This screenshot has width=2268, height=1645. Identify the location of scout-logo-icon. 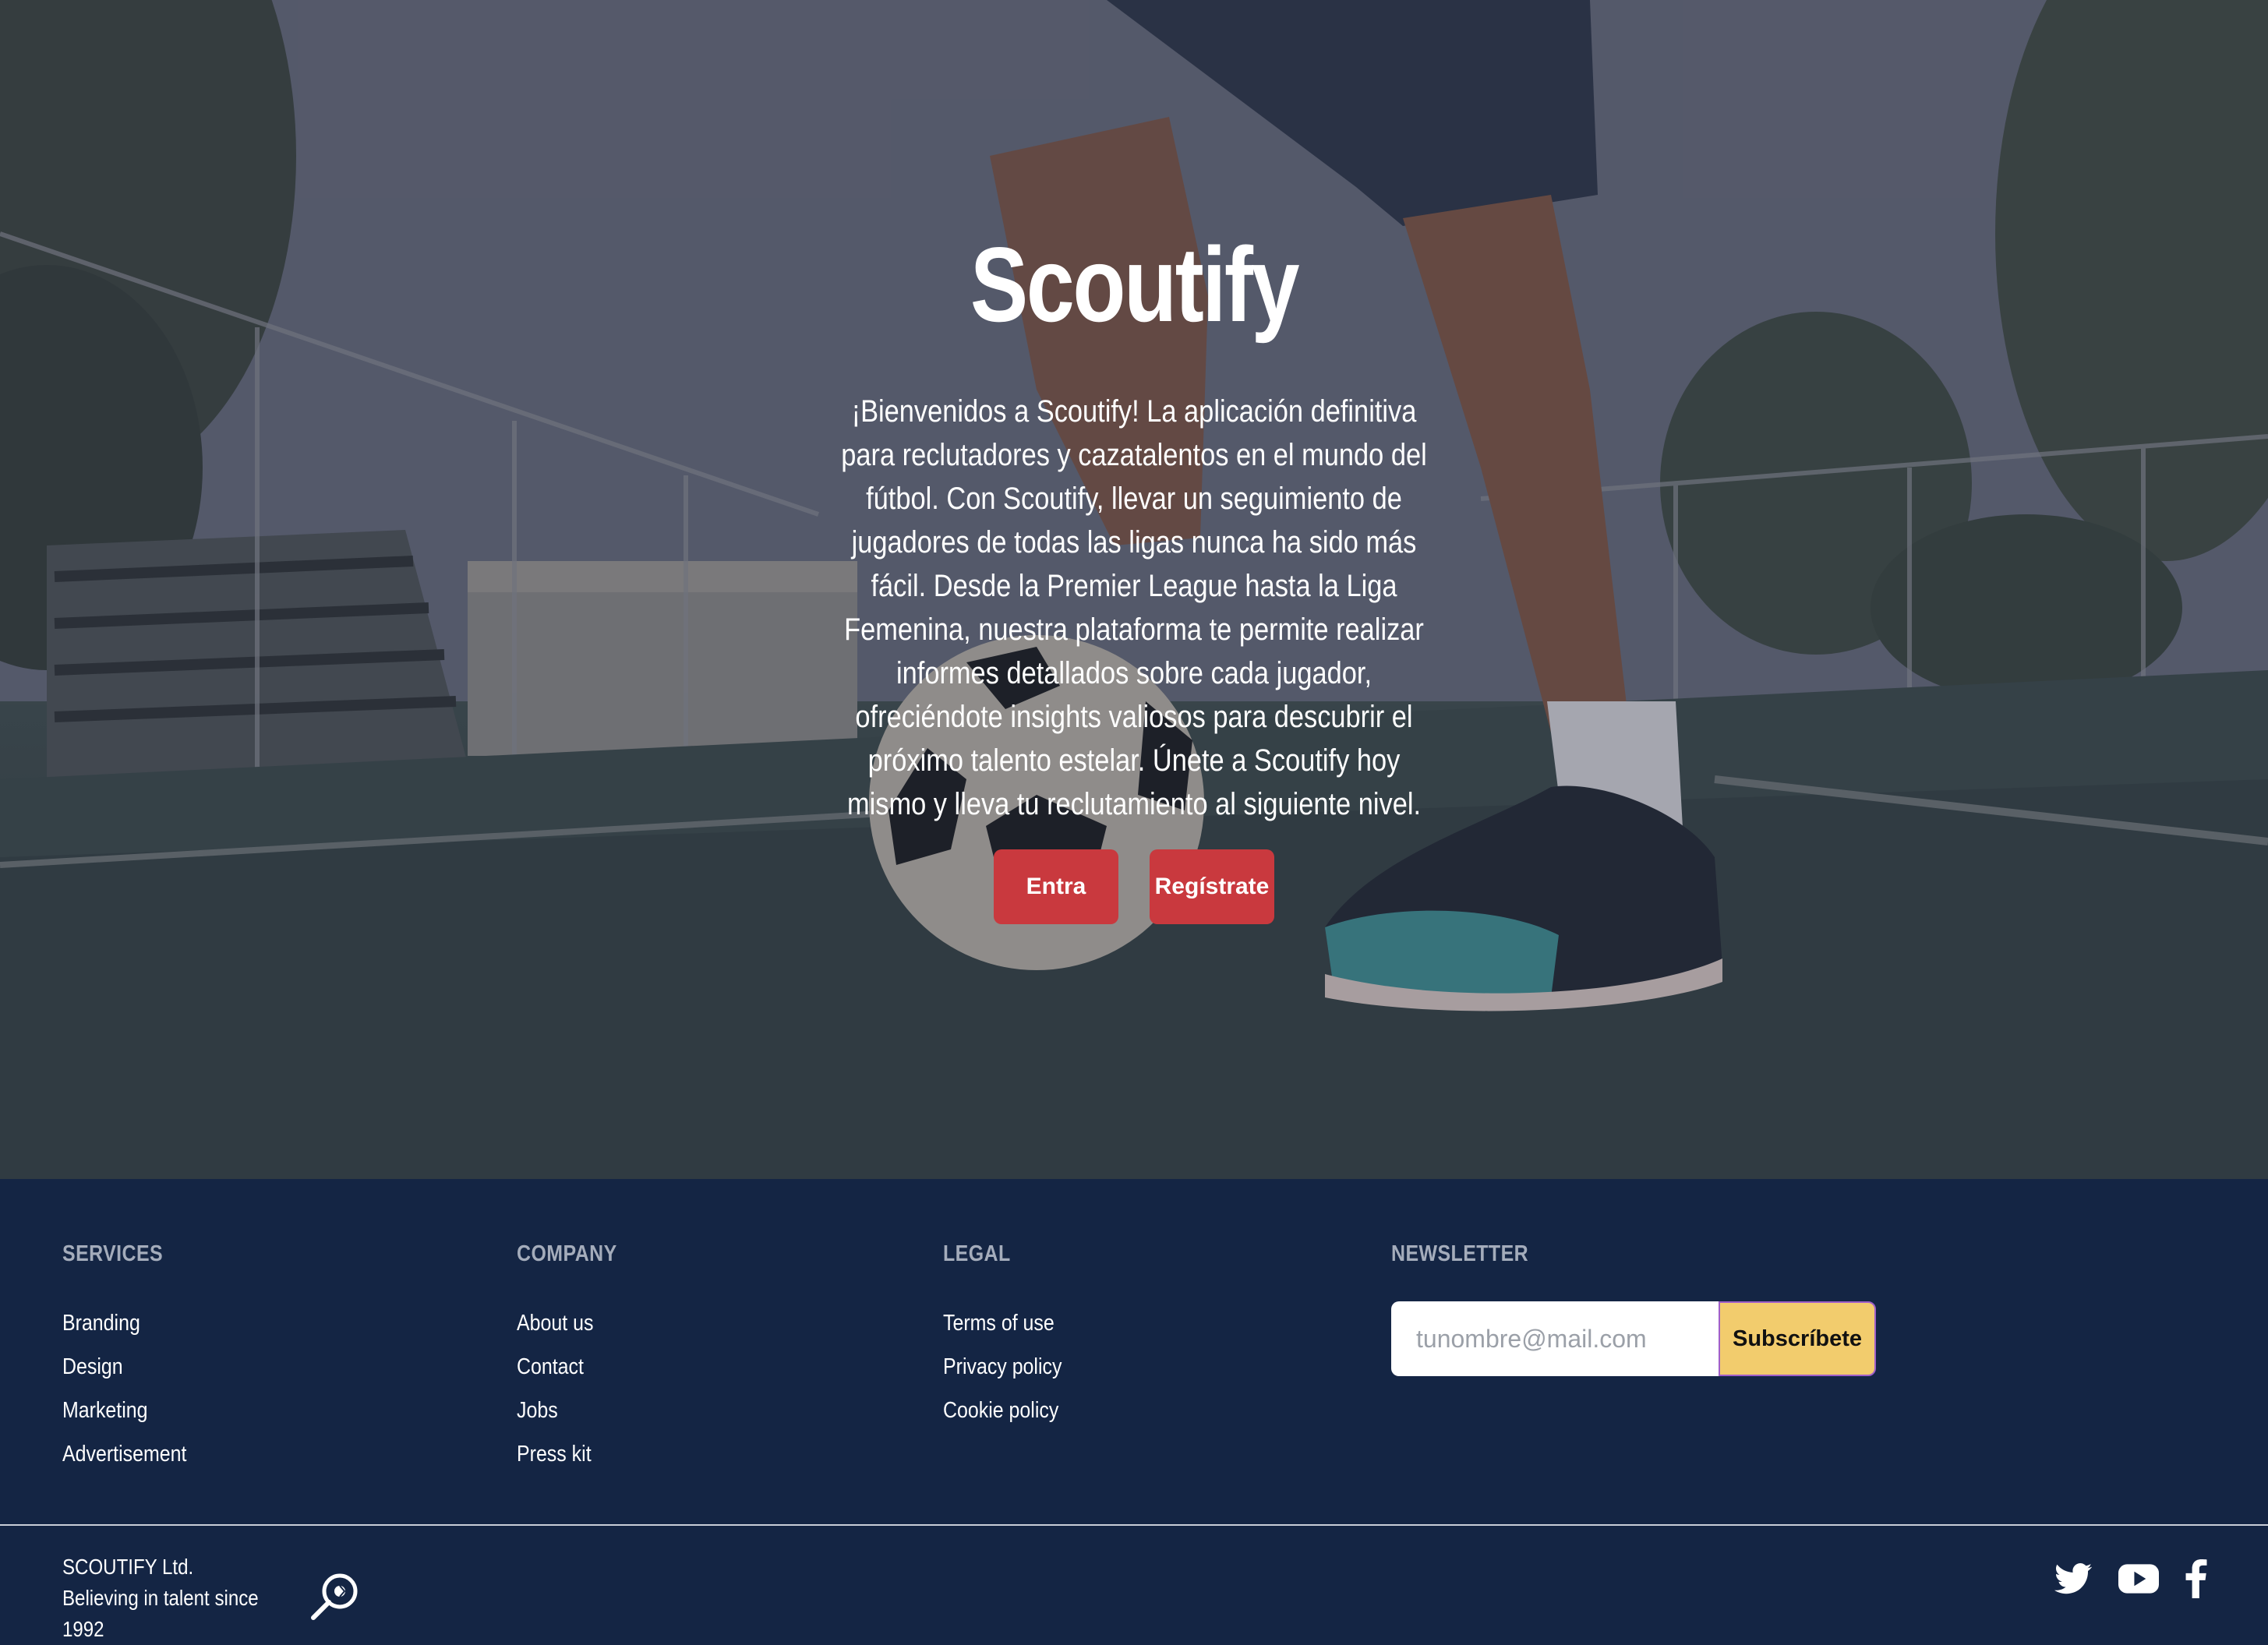
(334, 1598).